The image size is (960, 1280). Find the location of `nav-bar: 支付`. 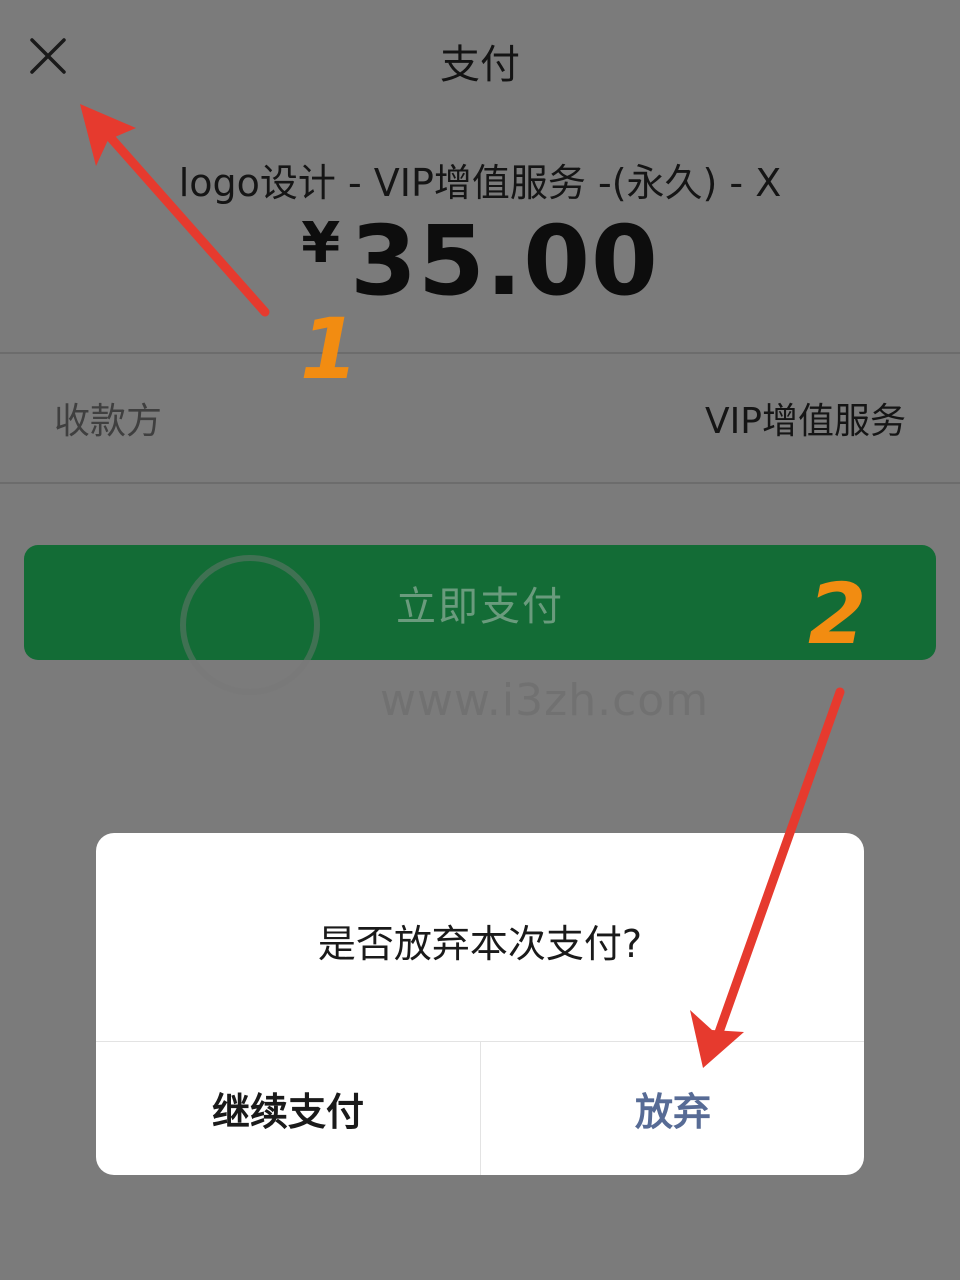

nav-bar: 支付 is located at coordinates (480, 55).